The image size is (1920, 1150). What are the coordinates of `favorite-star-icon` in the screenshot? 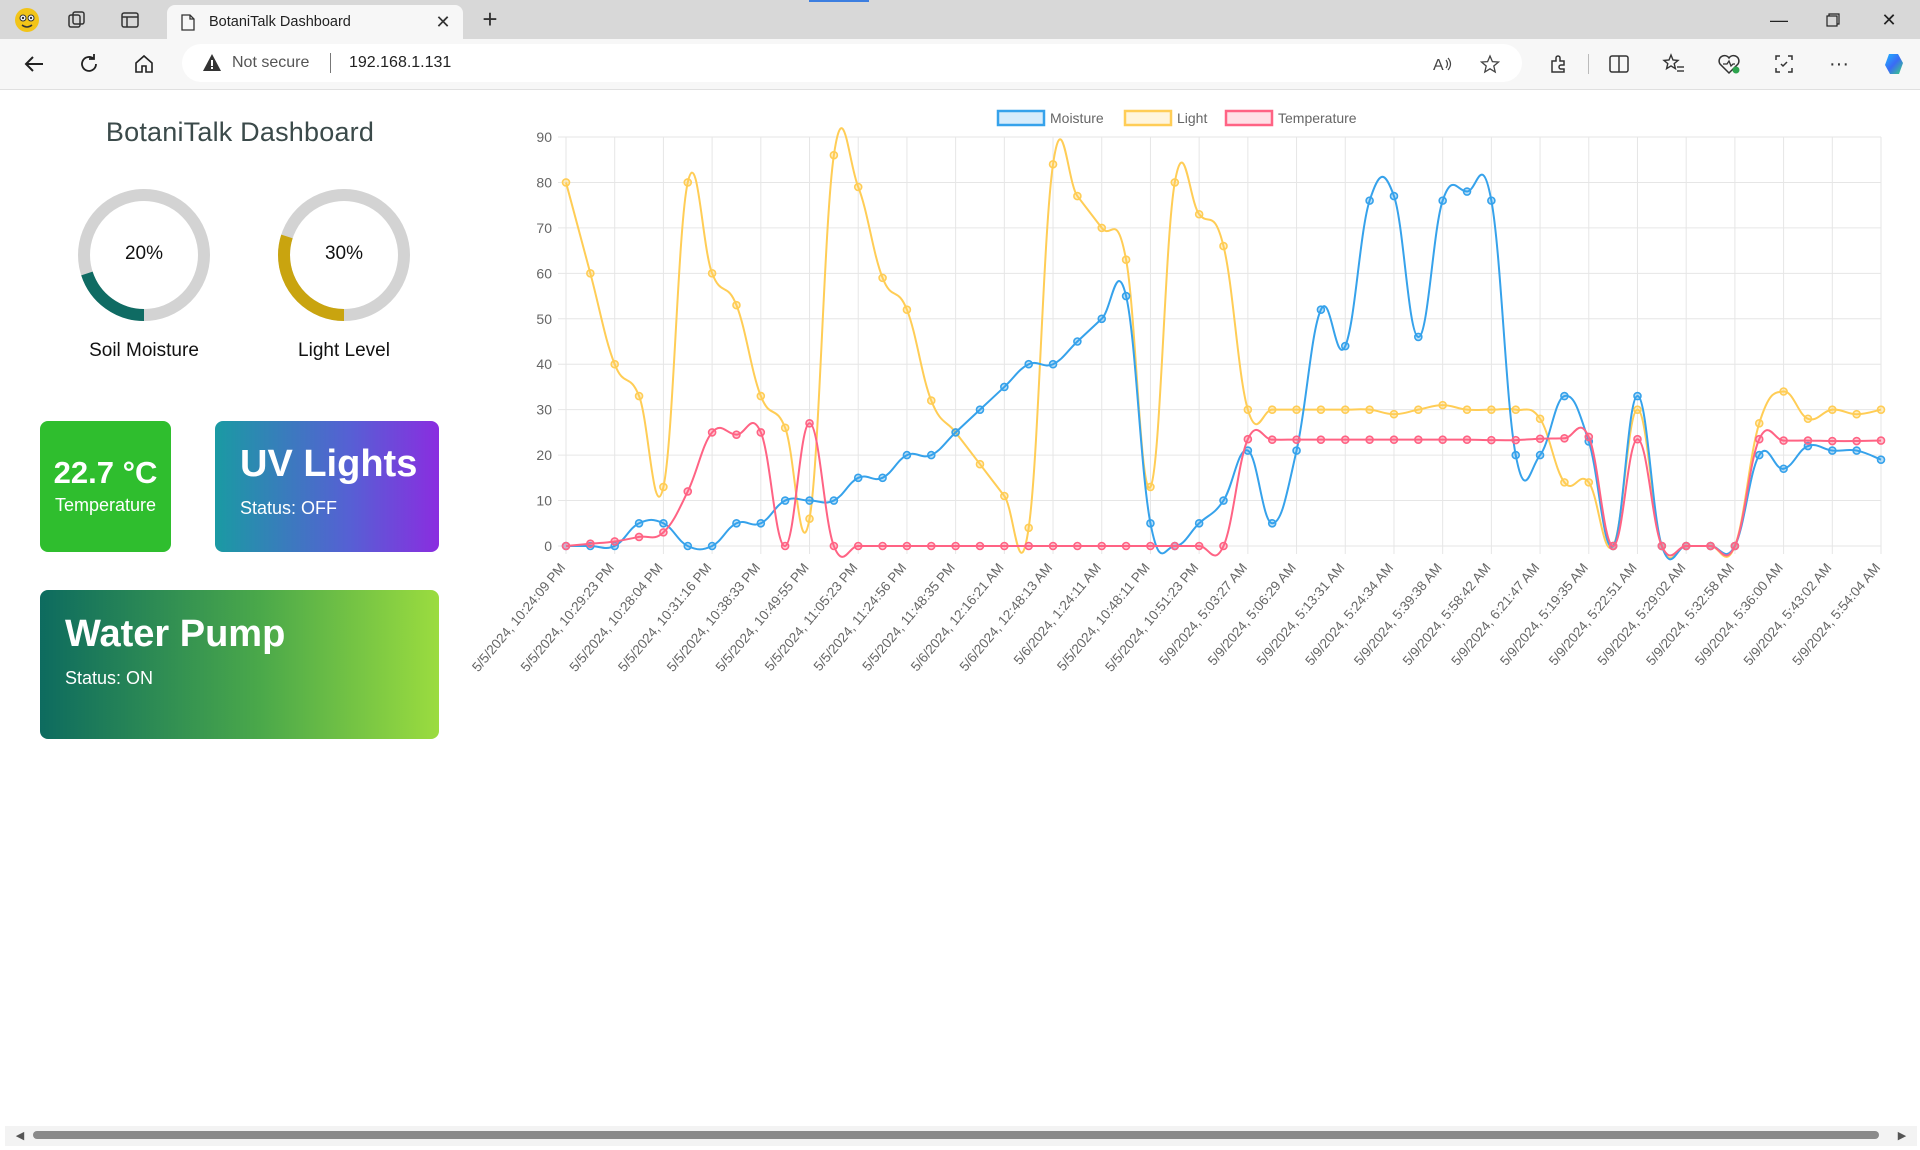 It's located at (1490, 64).